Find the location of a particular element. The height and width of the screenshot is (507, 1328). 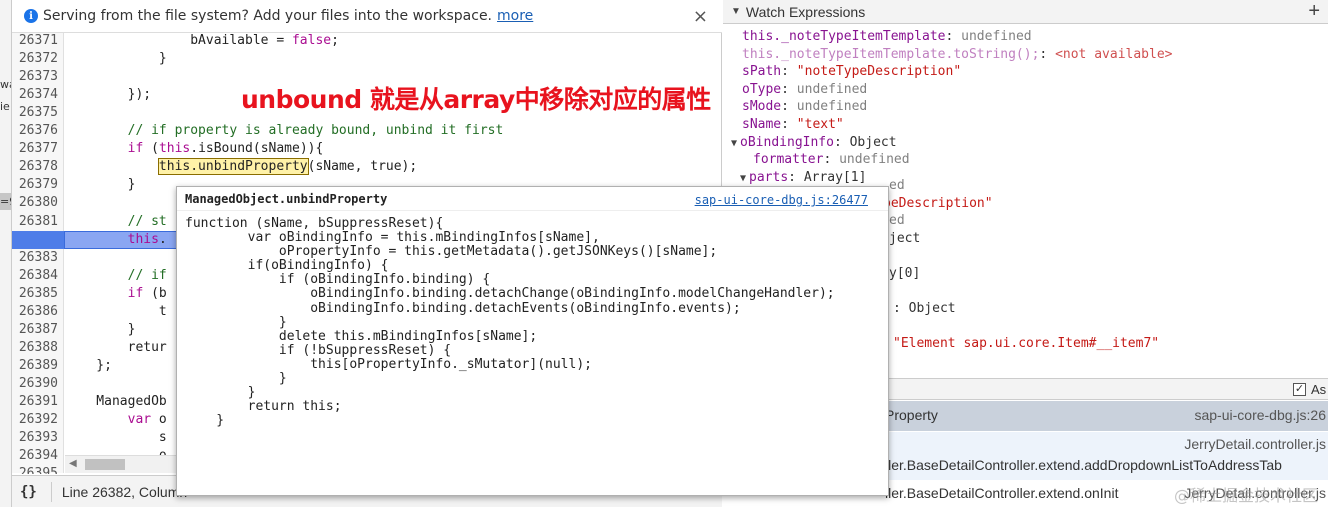

line-number: 26374 is located at coordinates (36, 94).